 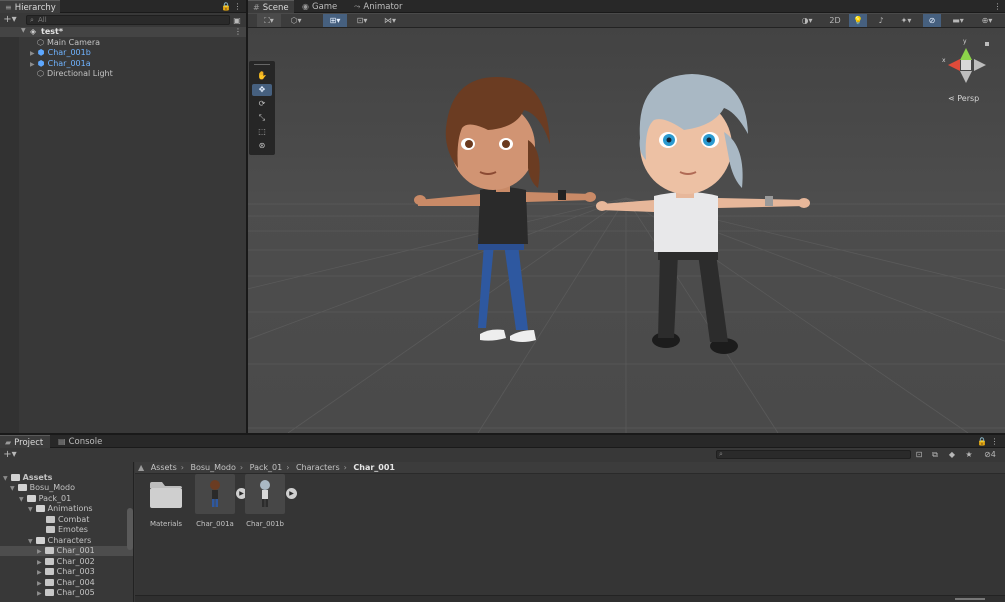 I want to click on tree-item-char-003: ▶ Char_003, so click(x=66, y=572).